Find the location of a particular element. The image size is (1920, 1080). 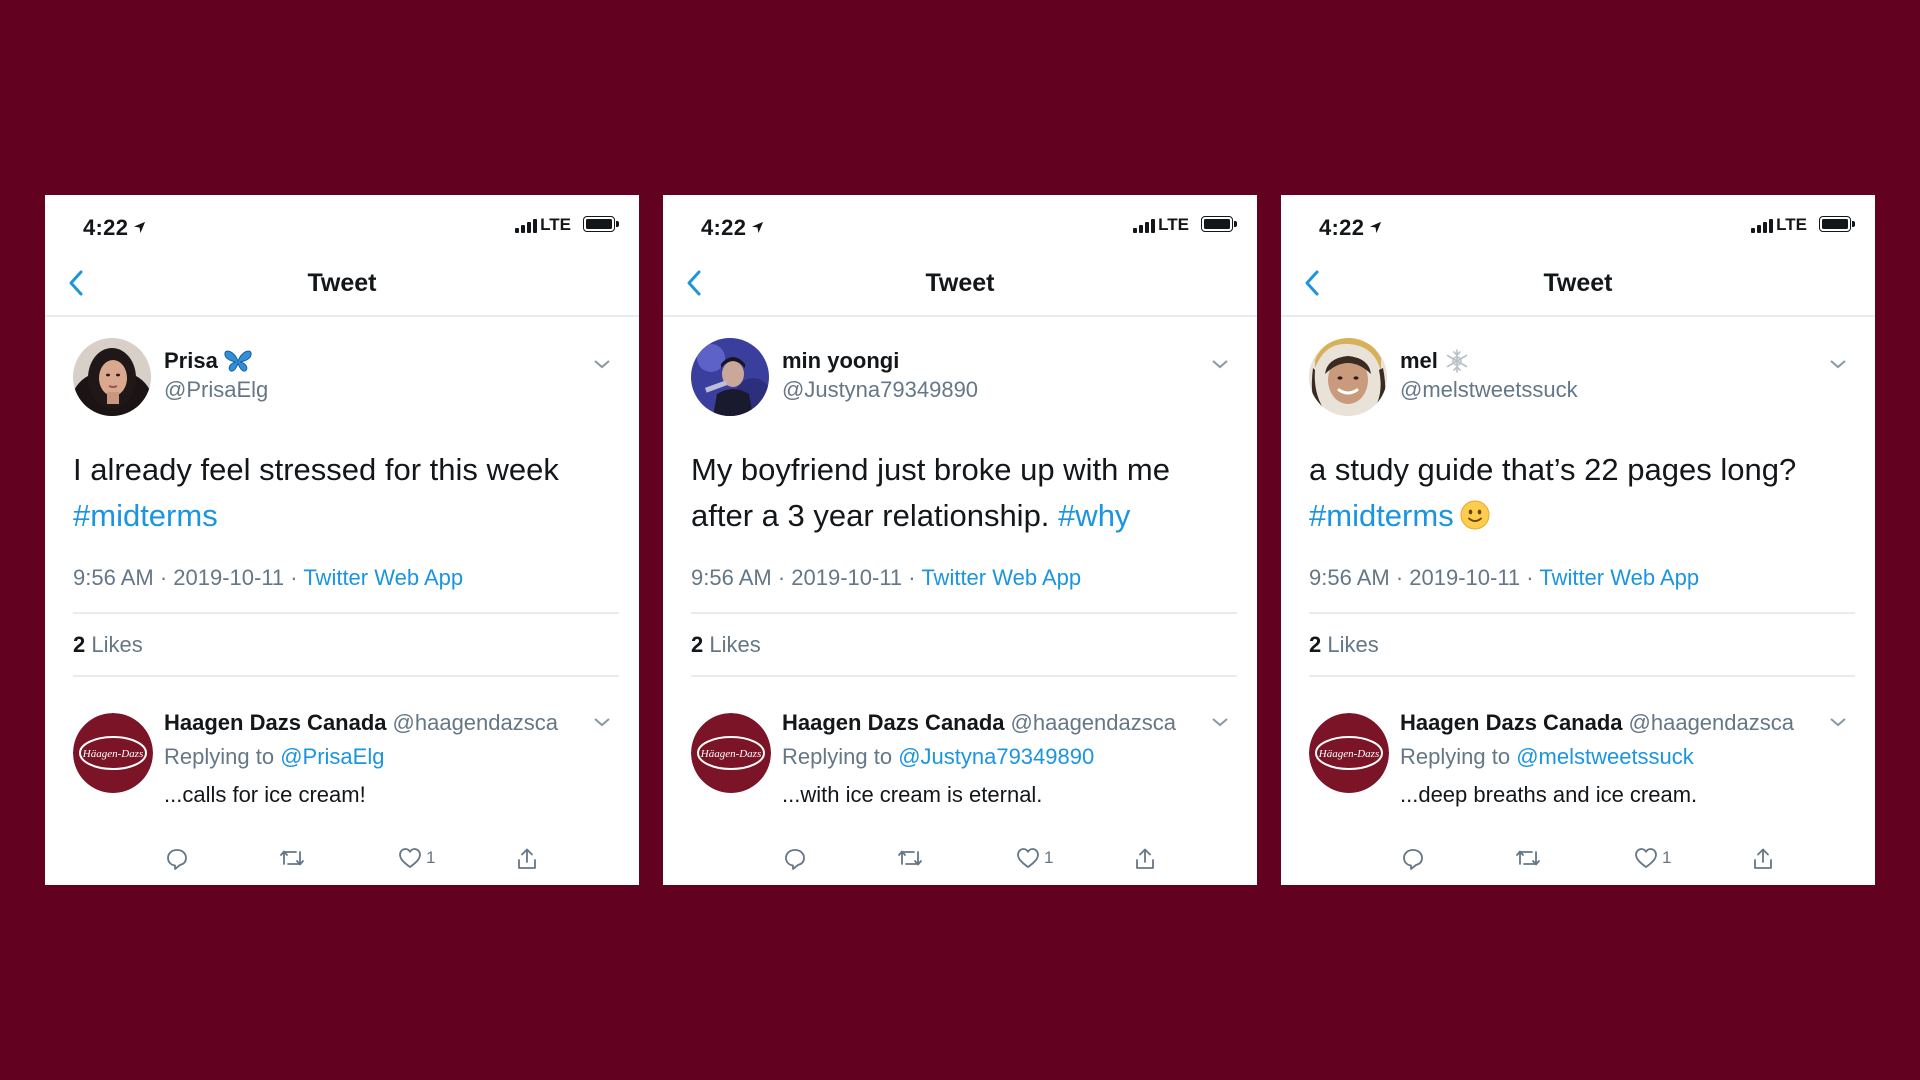

author-name: min yoongi is located at coordinates (840, 361).